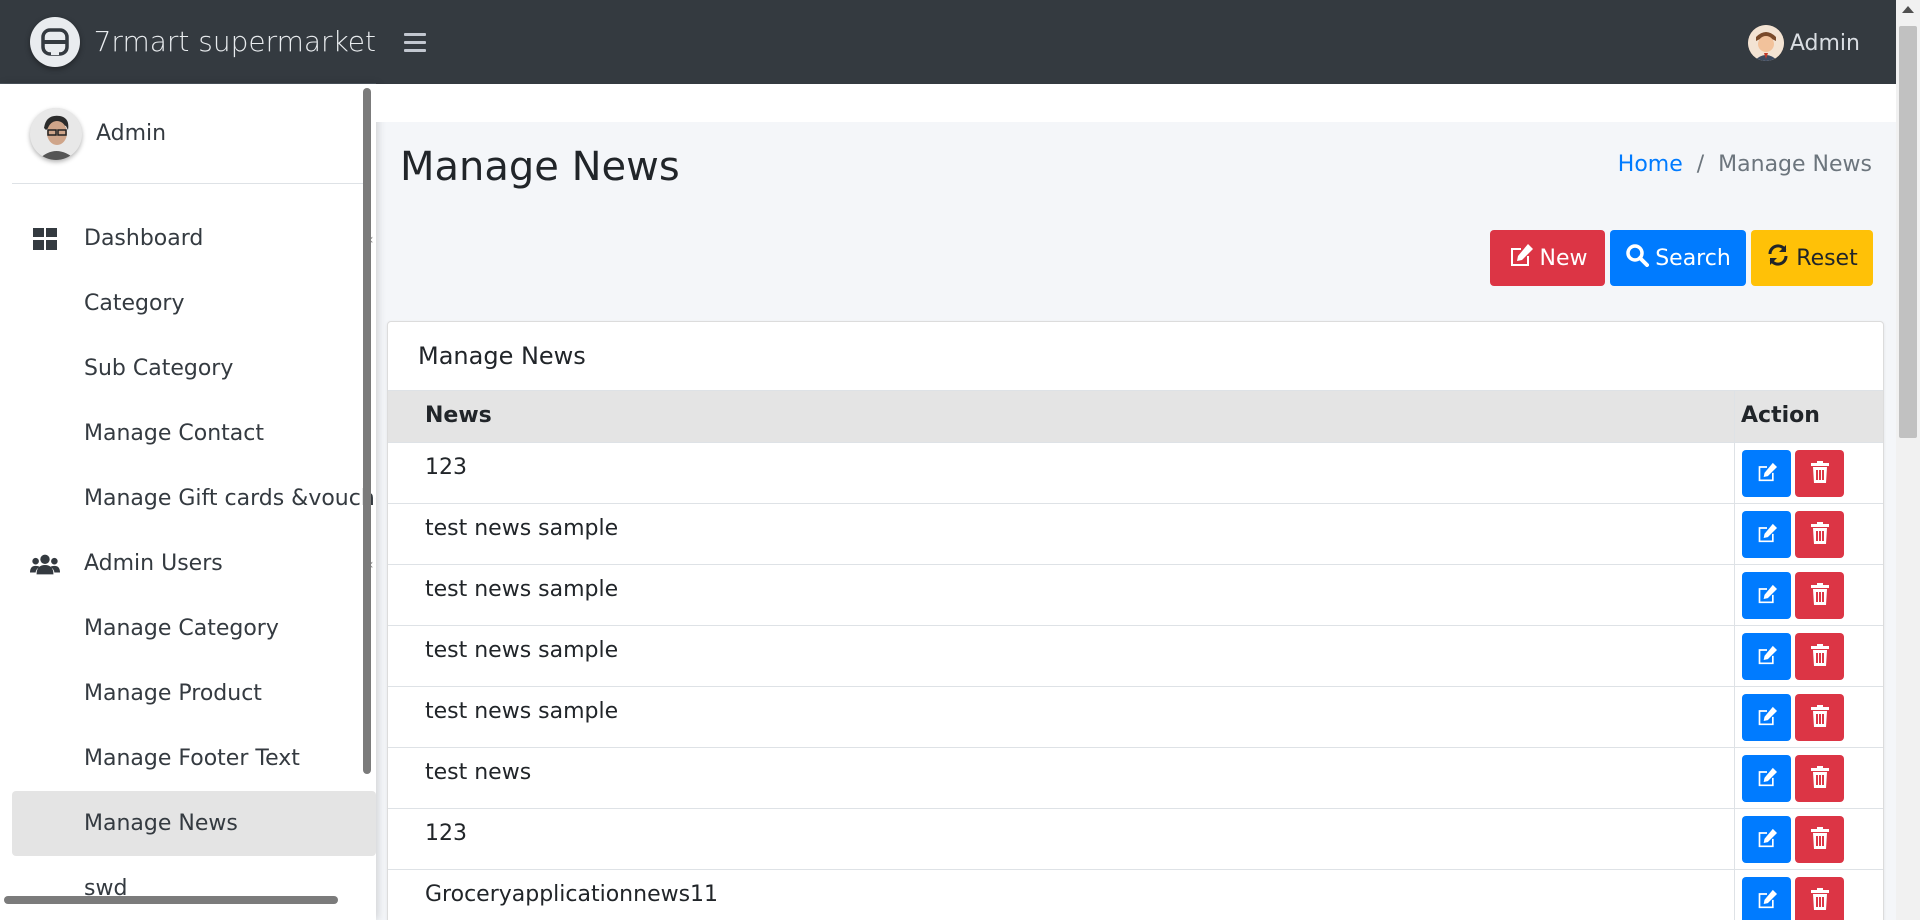 The height and width of the screenshot is (920, 1920). What do you see at coordinates (1778, 258) in the screenshot?
I see `refresh-icon` at bounding box center [1778, 258].